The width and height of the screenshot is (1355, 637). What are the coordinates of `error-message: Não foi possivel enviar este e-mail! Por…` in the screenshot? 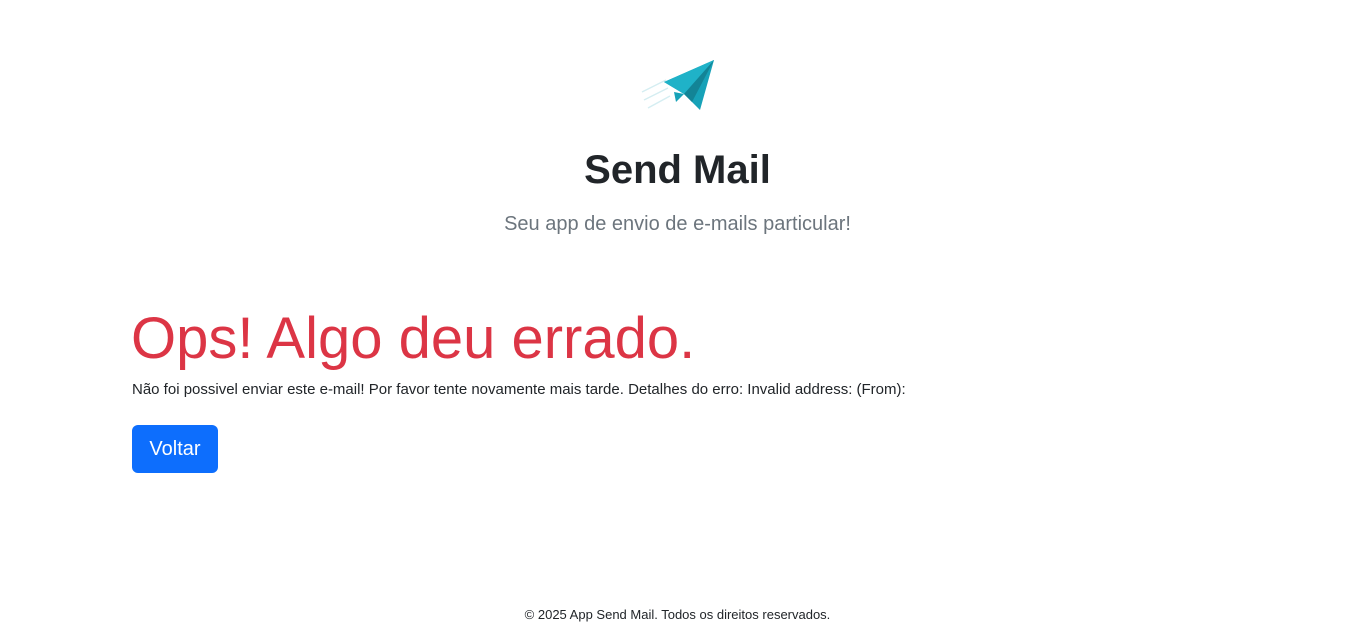 It's located at (519, 389).